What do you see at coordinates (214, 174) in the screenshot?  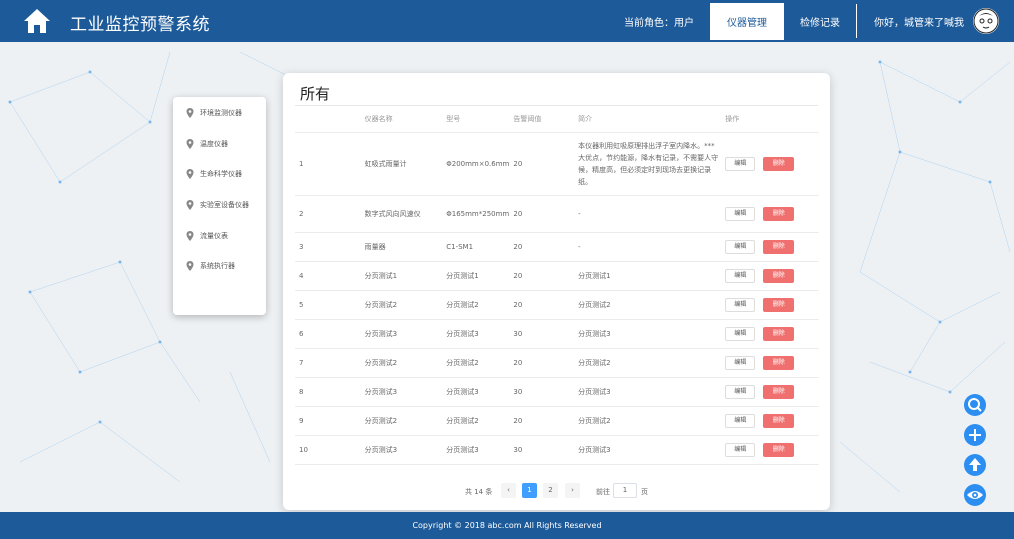 I see `sidebar-item-life-science: 生命科学仪器` at bounding box center [214, 174].